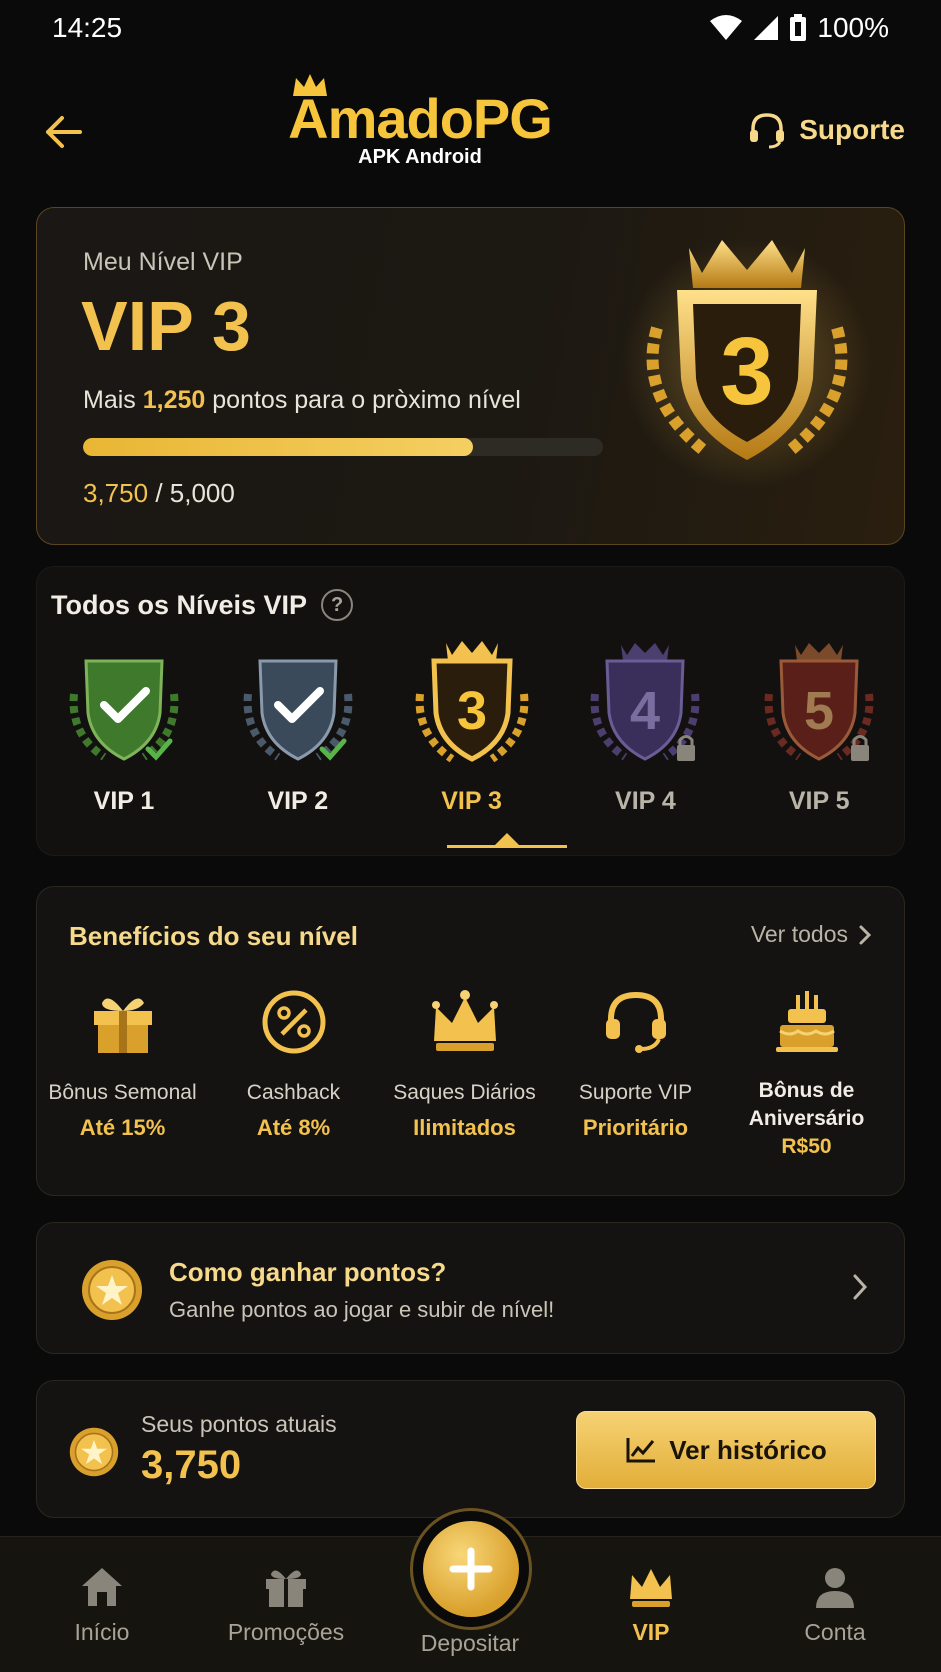 This screenshot has height=1672, width=941. I want to click on level-name: VIP 1, so click(124, 801).